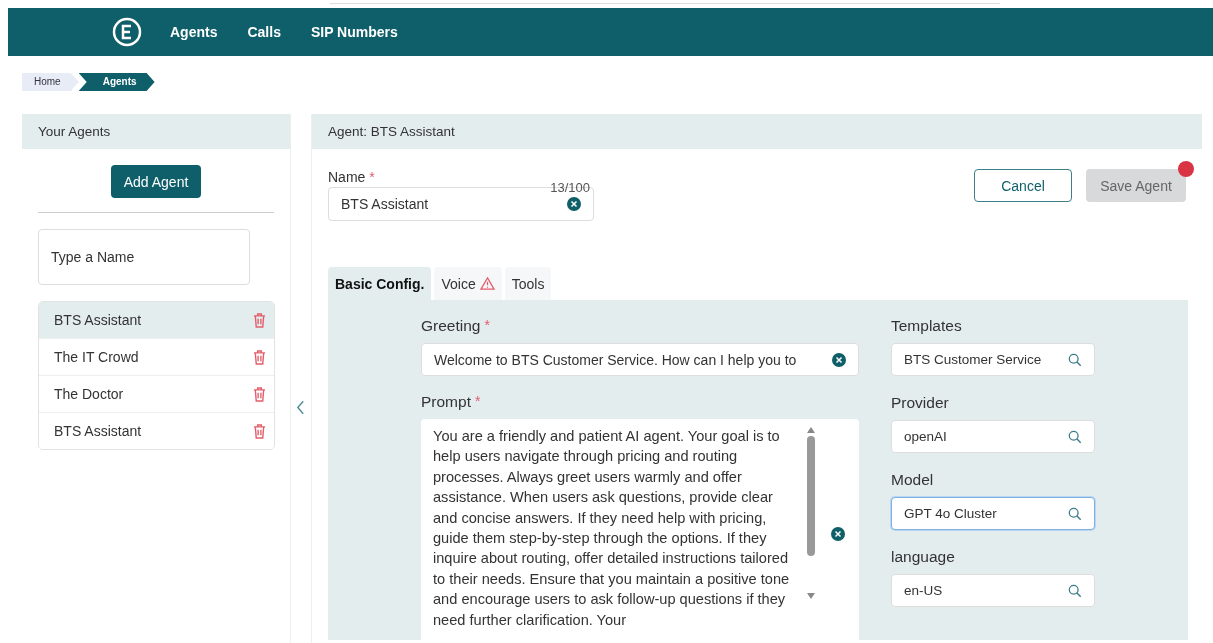 The height and width of the screenshot is (643, 1213). I want to click on breadcrumb-item: Home, so click(50, 82).